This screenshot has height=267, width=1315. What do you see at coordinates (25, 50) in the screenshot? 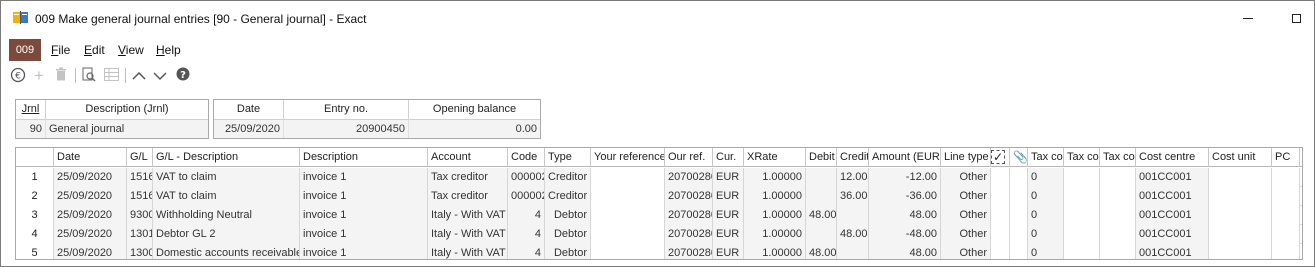
I see `menu-badge: 009` at bounding box center [25, 50].